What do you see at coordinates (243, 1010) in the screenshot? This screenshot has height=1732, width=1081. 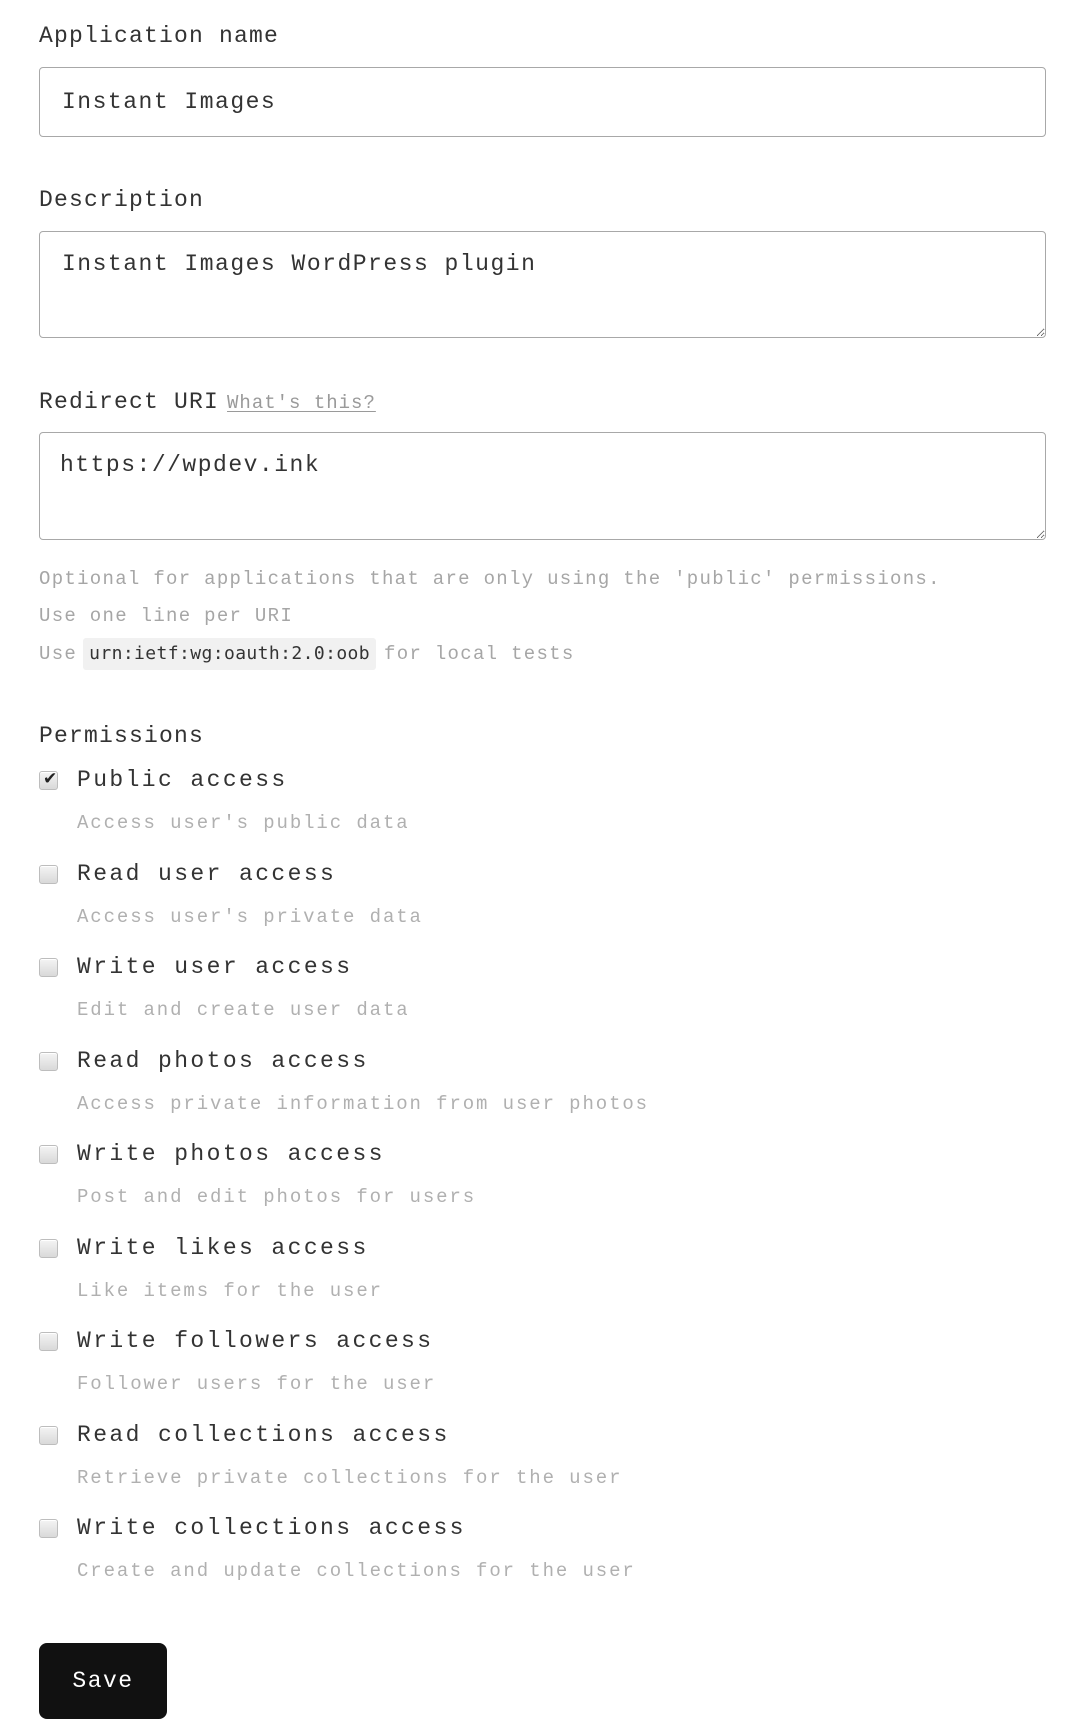 I see `permission-description: Edit and create user data` at bounding box center [243, 1010].